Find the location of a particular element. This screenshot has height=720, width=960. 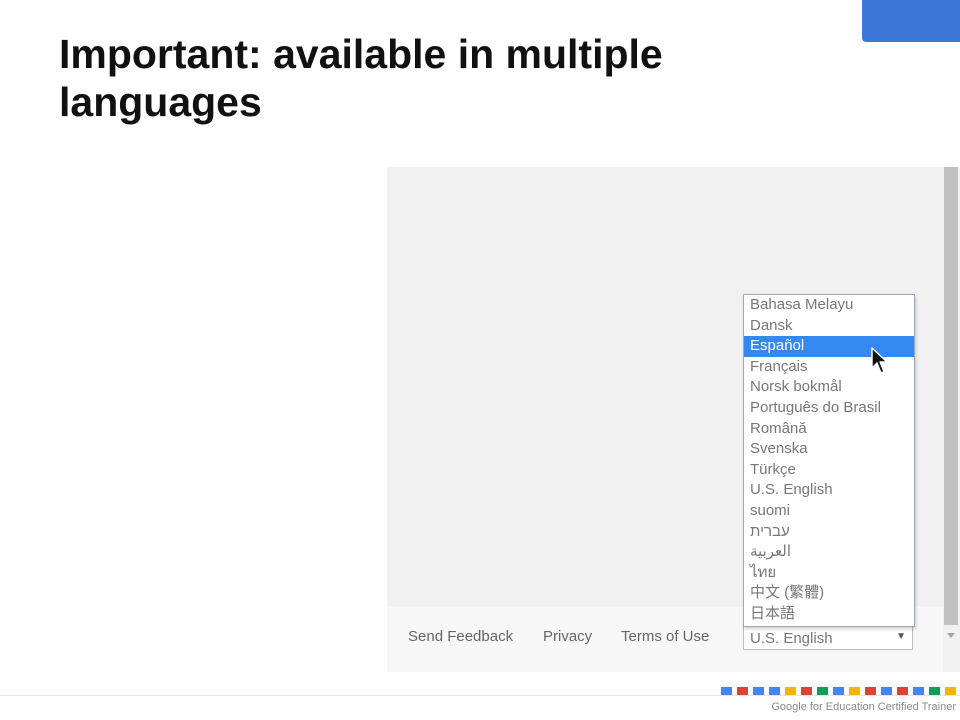

footer-divider is located at coordinates (480, 695).